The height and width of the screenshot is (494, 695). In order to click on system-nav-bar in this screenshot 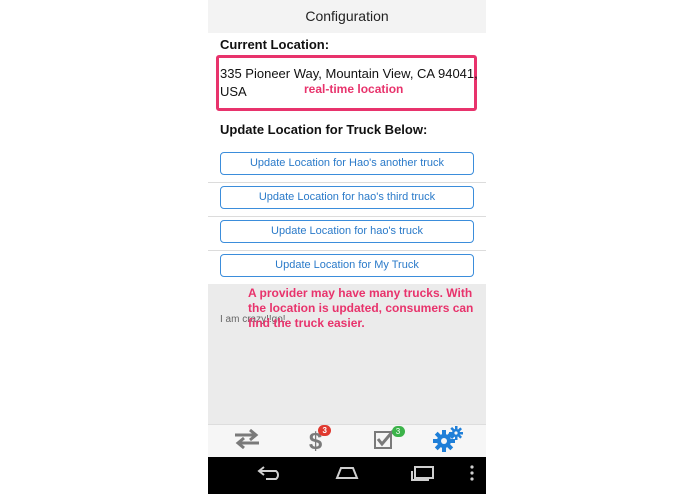, I will do `click(347, 475)`.